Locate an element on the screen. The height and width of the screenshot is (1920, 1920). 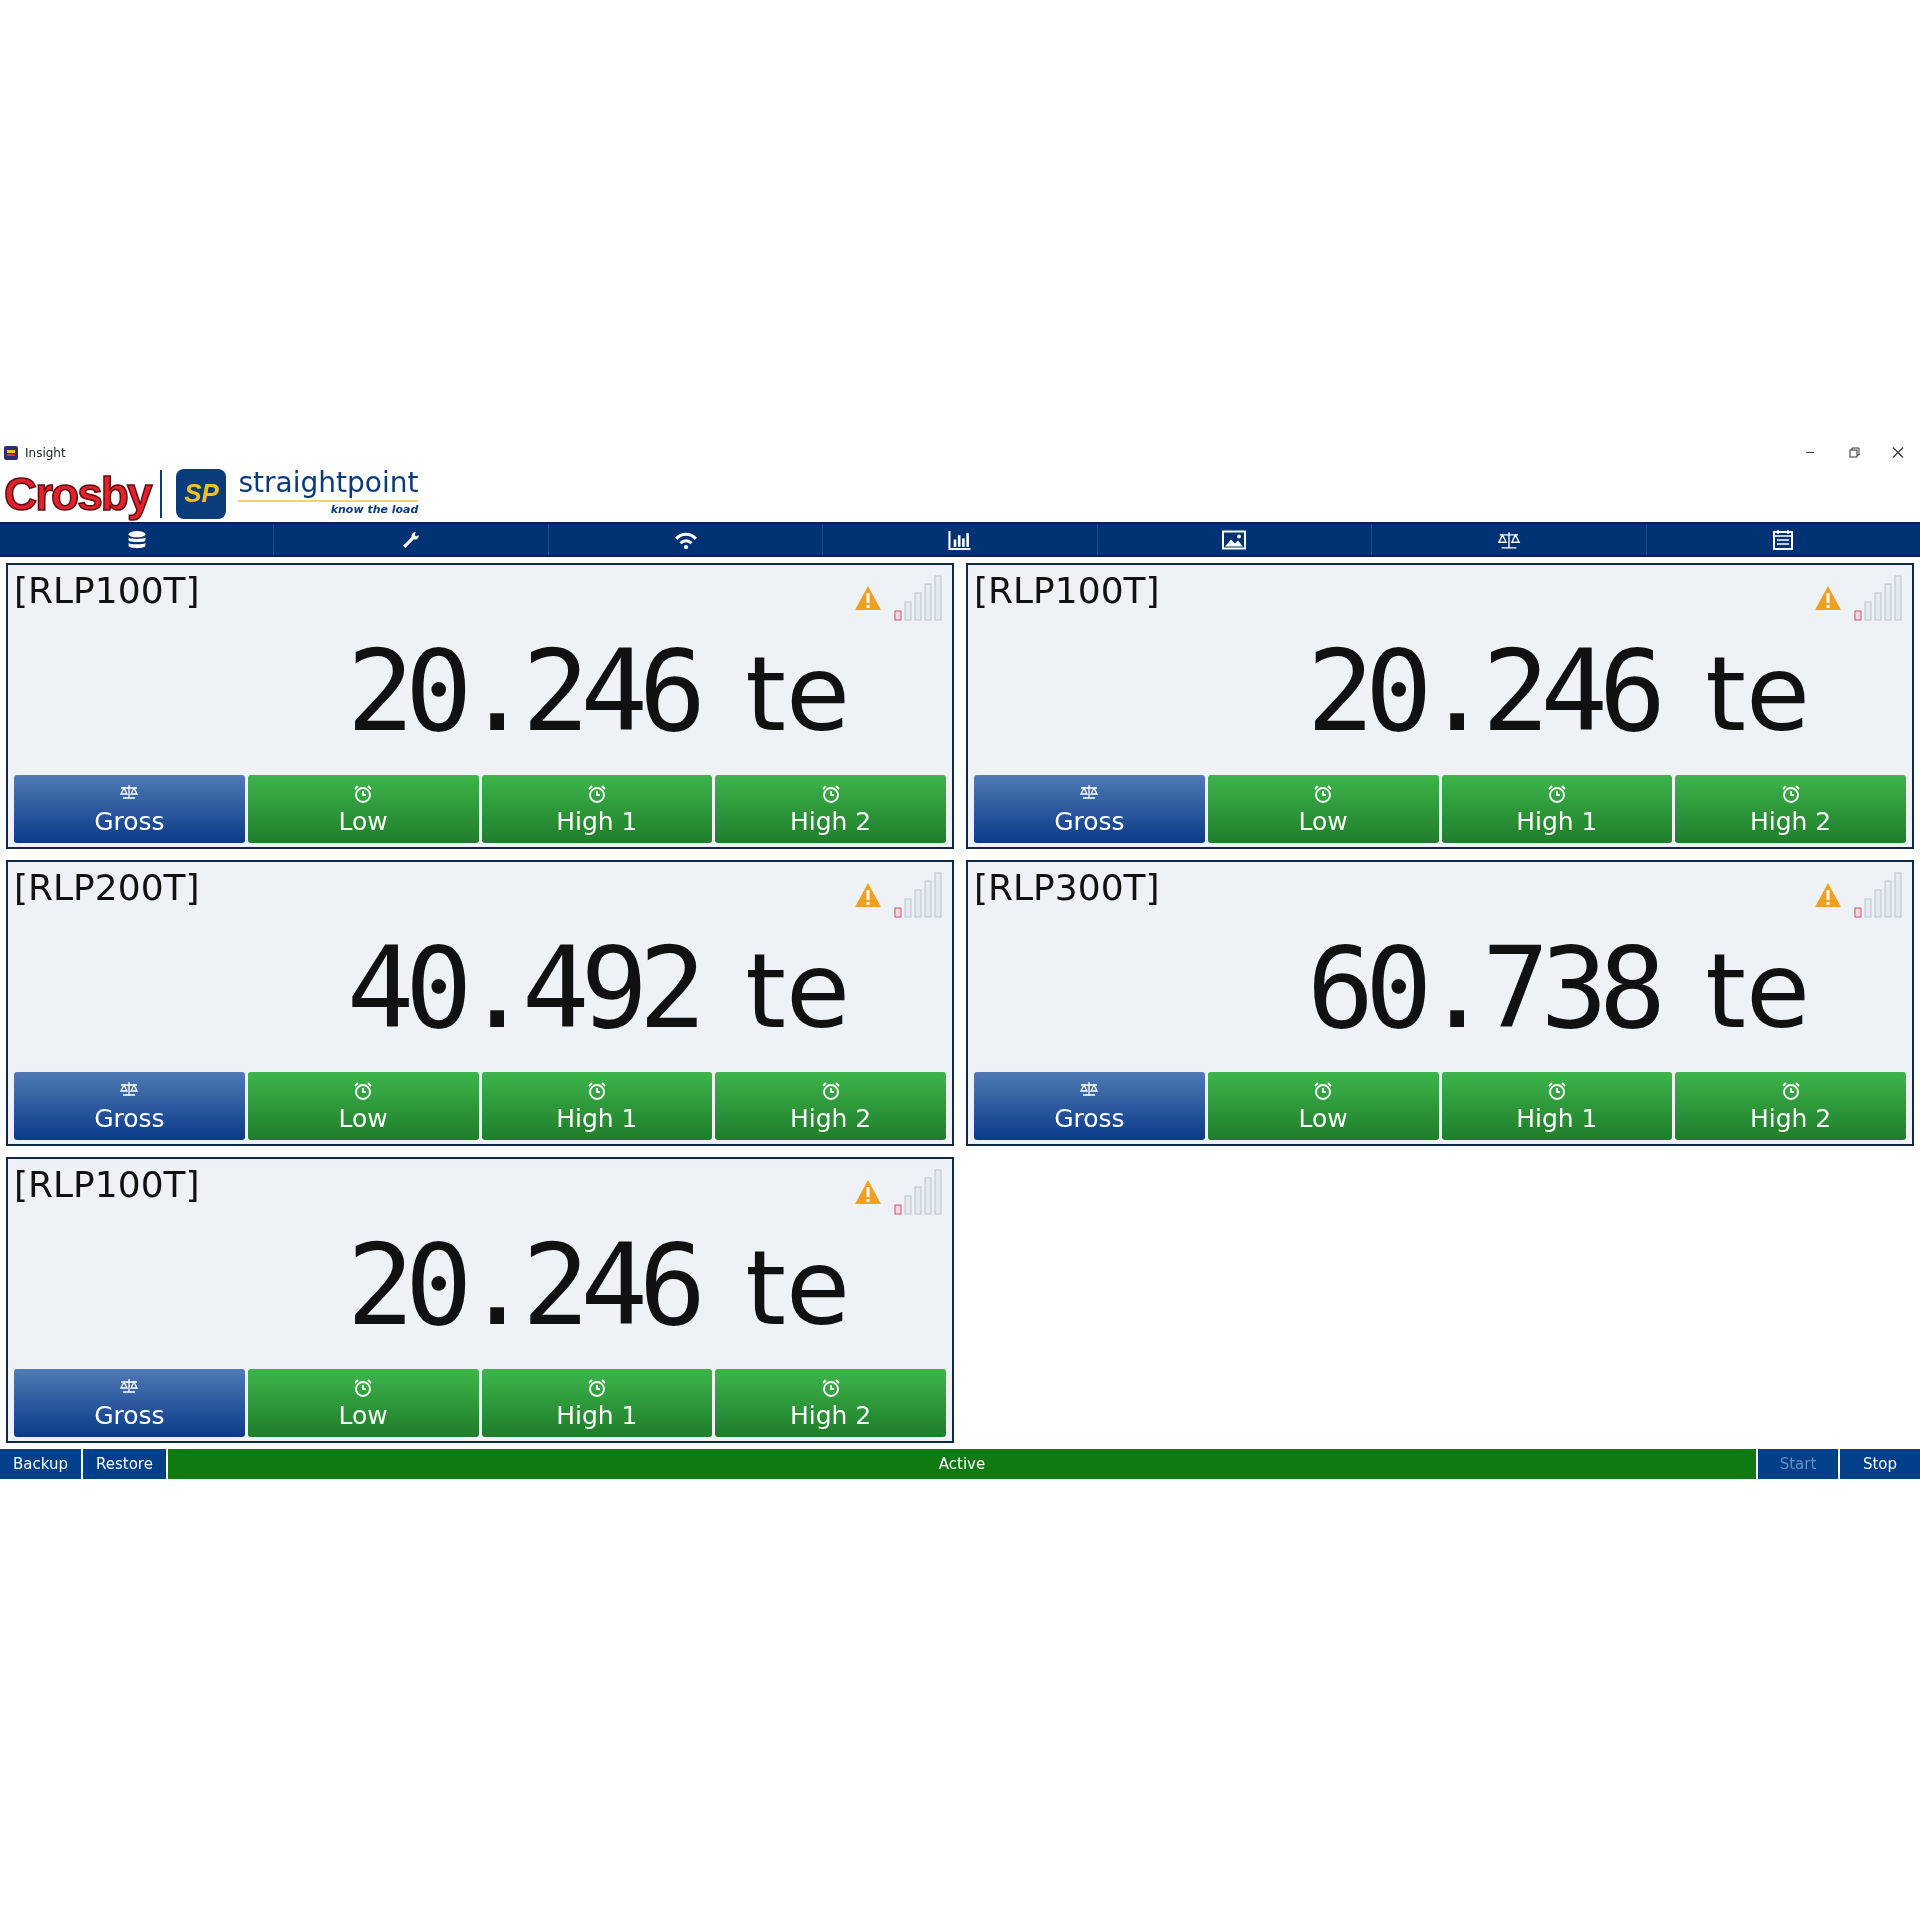
device-name: [RLP200T] is located at coordinates (107, 888).